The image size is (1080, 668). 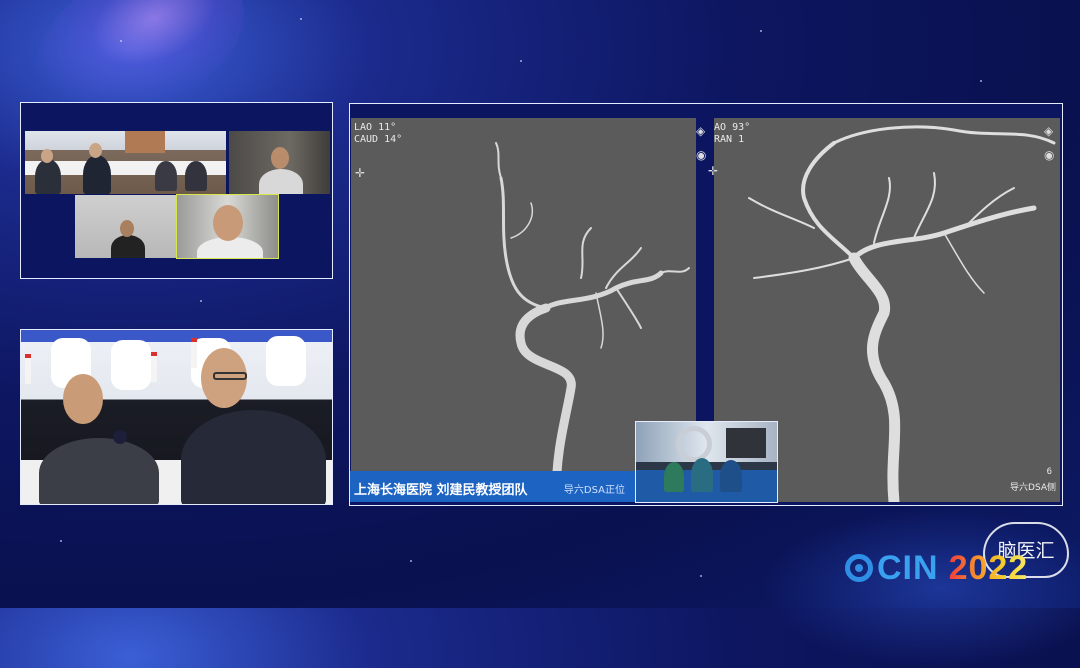 I want to click on room-wall-panel, so click(x=145, y=142).